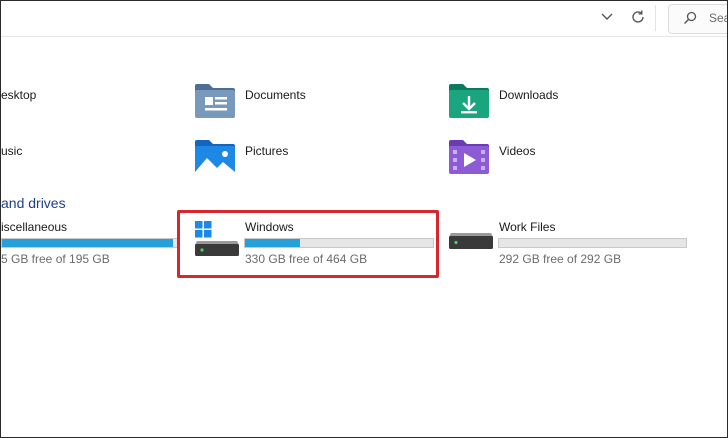 Image resolution: width=728 pixels, height=438 pixels. I want to click on search-box: Sea, so click(697, 19).